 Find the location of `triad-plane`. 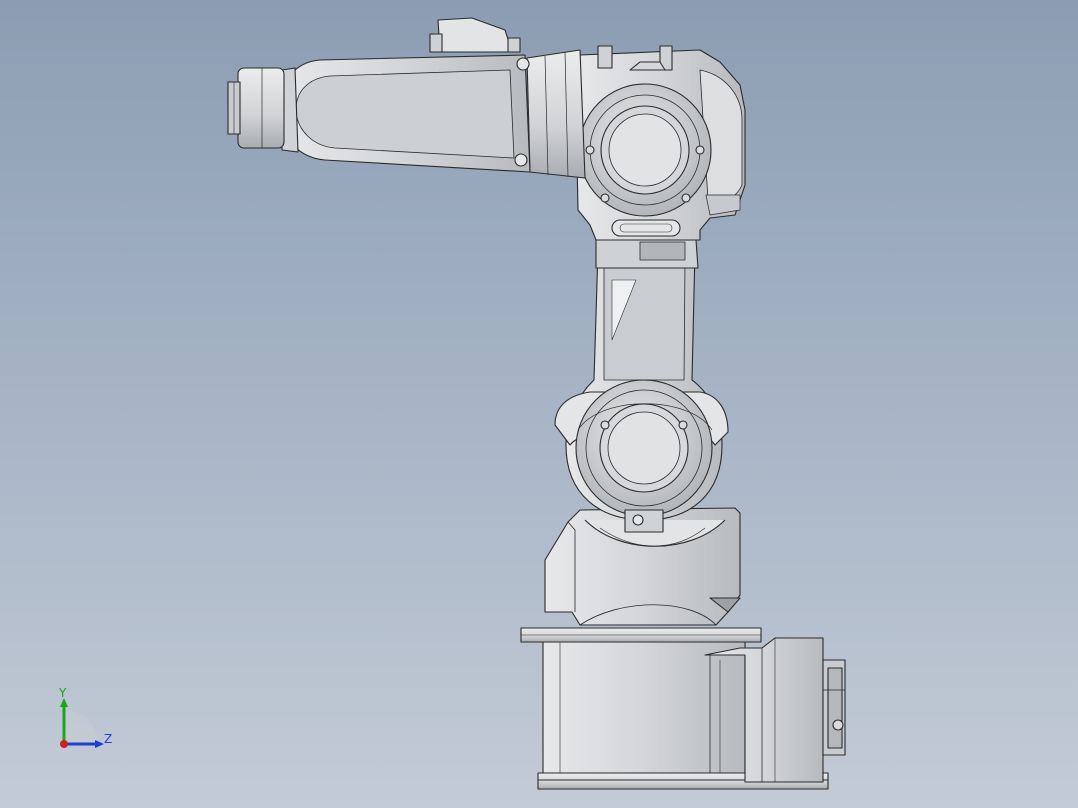

triad-plane is located at coordinates (81, 727).